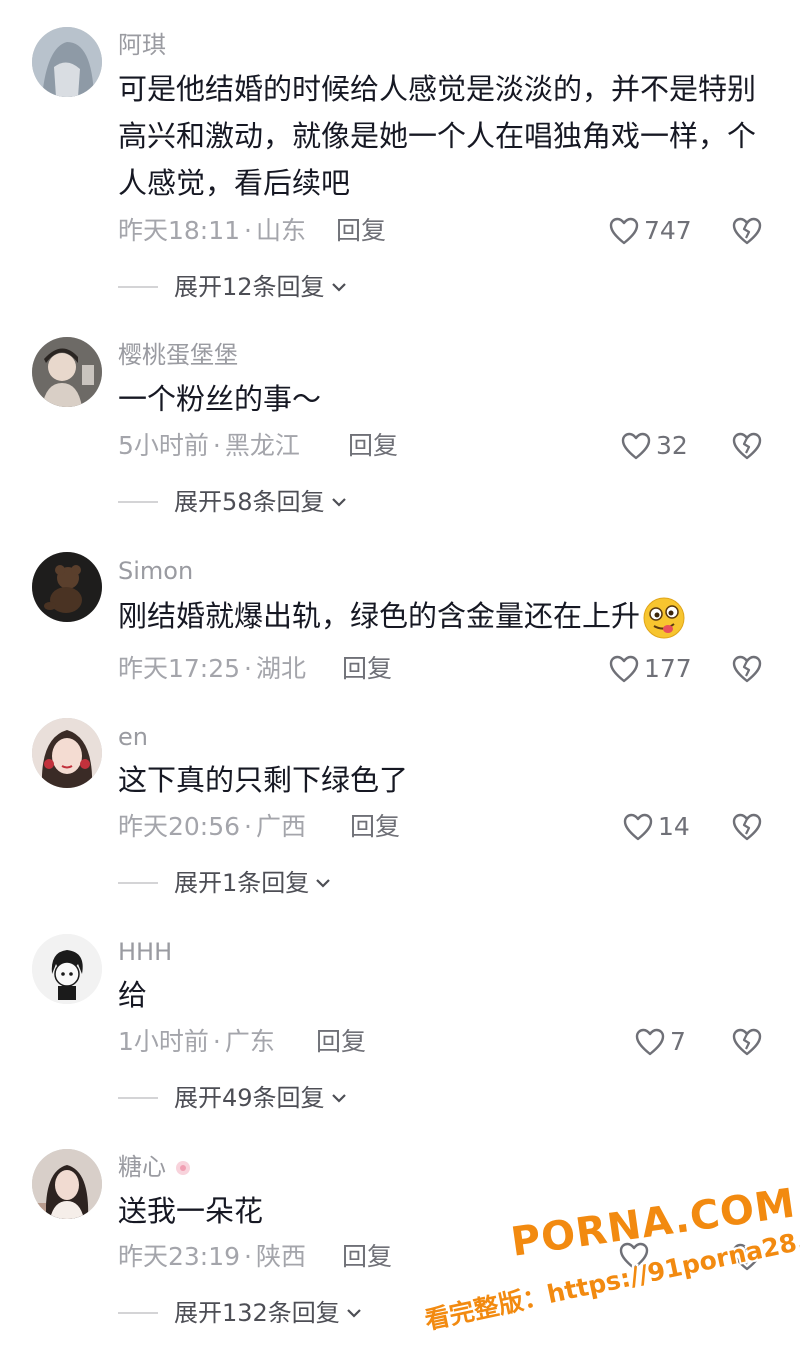 Image resolution: width=800 pixels, height=1349 pixels. I want to click on comment-text: 给, so click(133, 995).